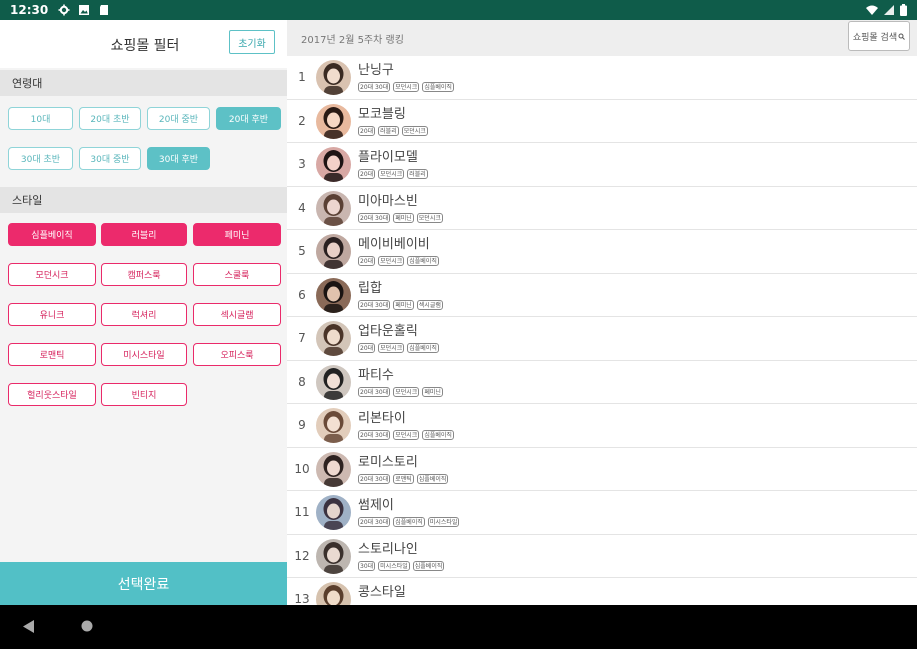  Describe the element at coordinates (602, 208) in the screenshot. I see `ranking-row: 4 미아마스빈 20대 30대 페미닌 모던시크` at that location.